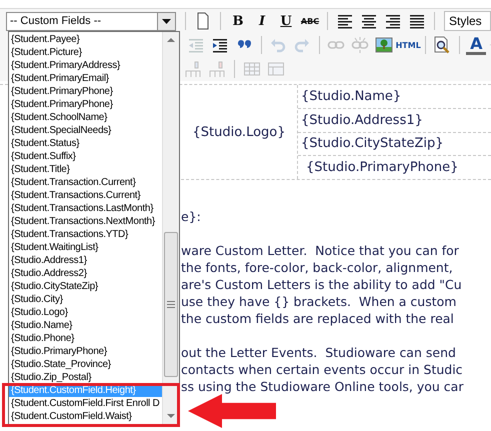 The height and width of the screenshot is (431, 491). What do you see at coordinates (239, 132) in the screenshot?
I see `logo-cell: {Studio.Logo}` at bounding box center [239, 132].